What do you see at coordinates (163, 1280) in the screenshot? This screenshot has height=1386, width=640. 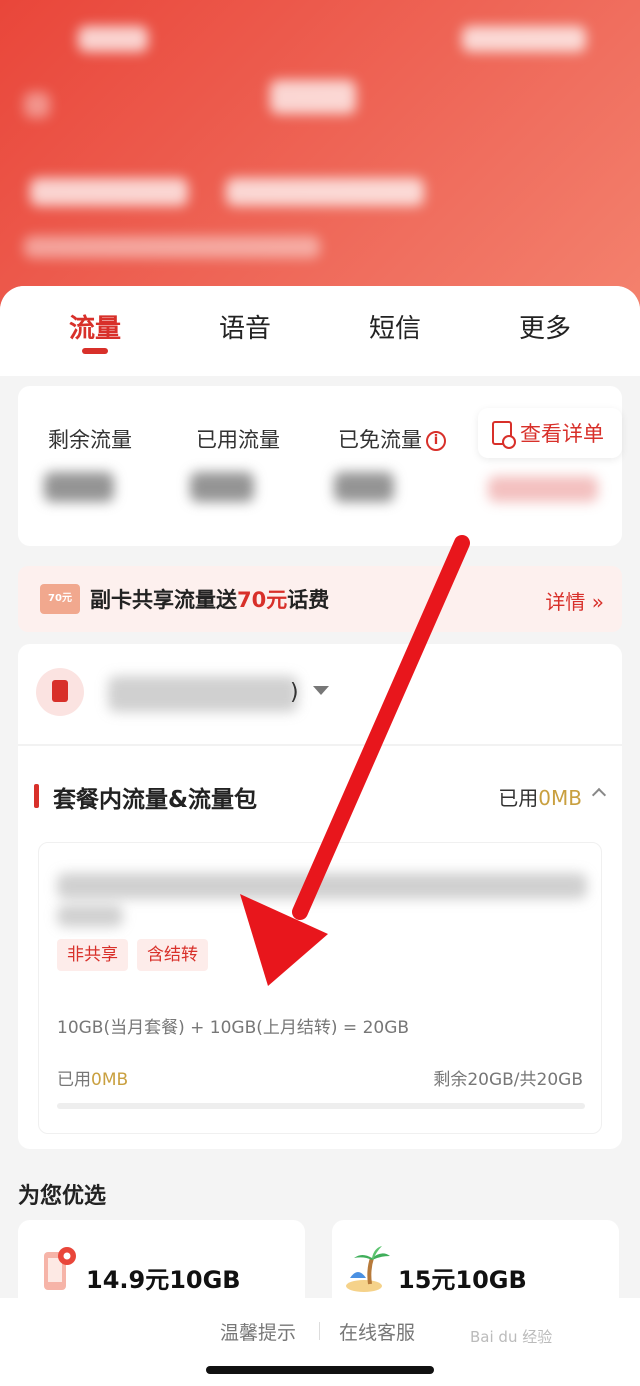 I see `recommend-label: 14.9元10GB` at bounding box center [163, 1280].